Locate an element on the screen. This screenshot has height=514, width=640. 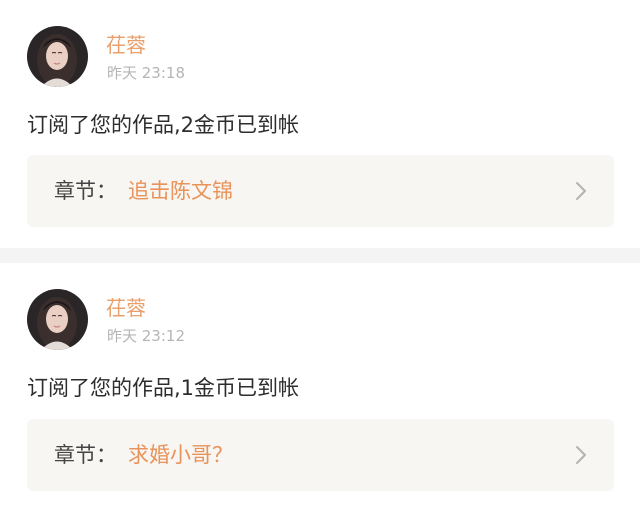
chapter-link: 章节： 求婚小哥？ is located at coordinates (320, 455).